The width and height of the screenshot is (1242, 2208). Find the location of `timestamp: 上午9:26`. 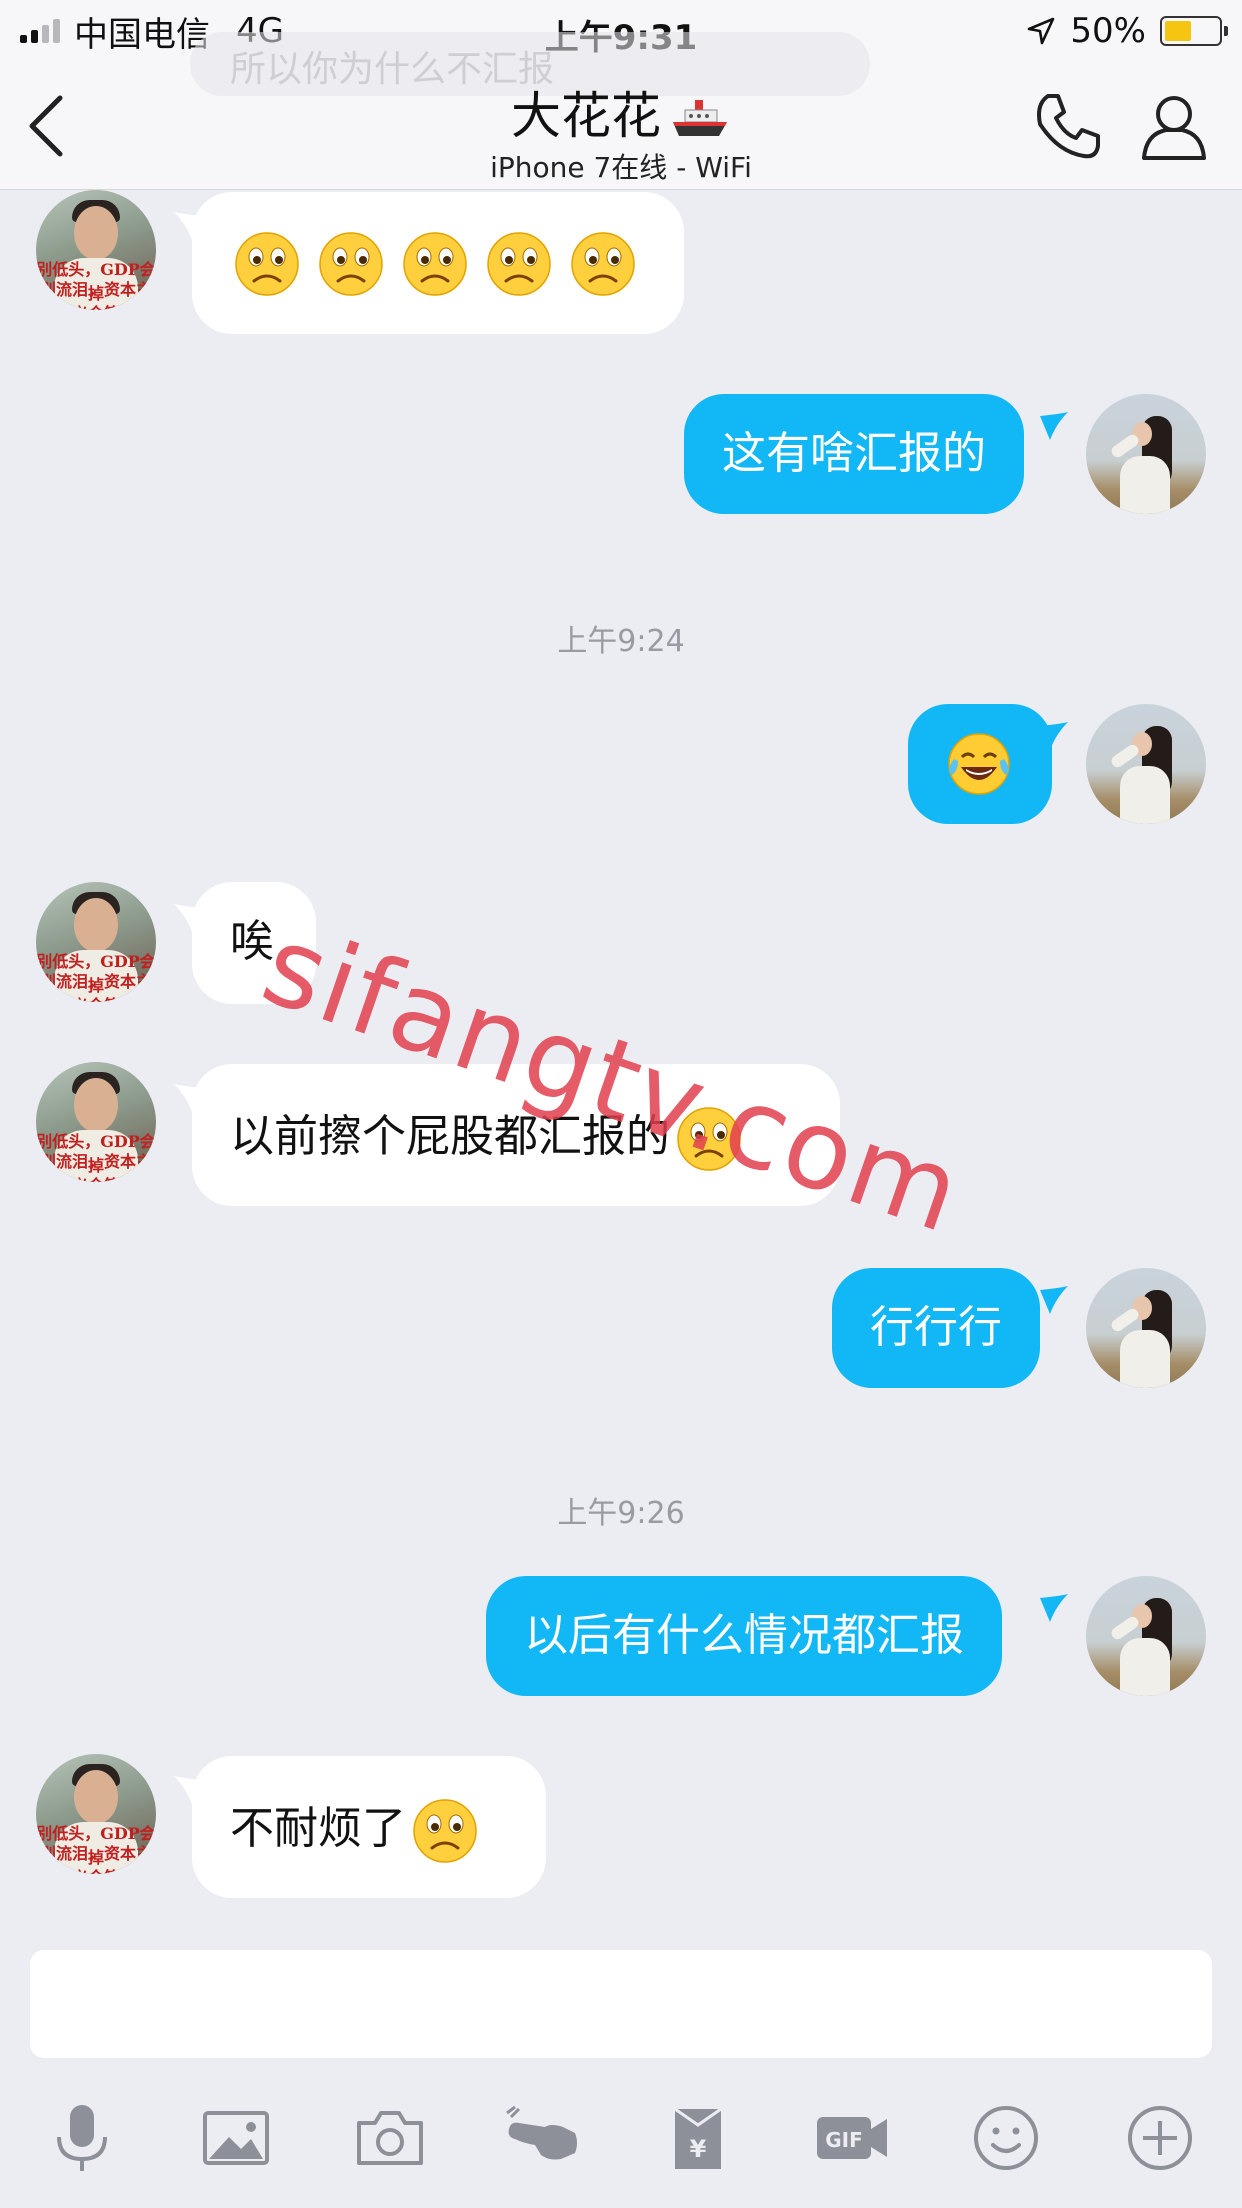

timestamp: 上午9:26 is located at coordinates (621, 1513).